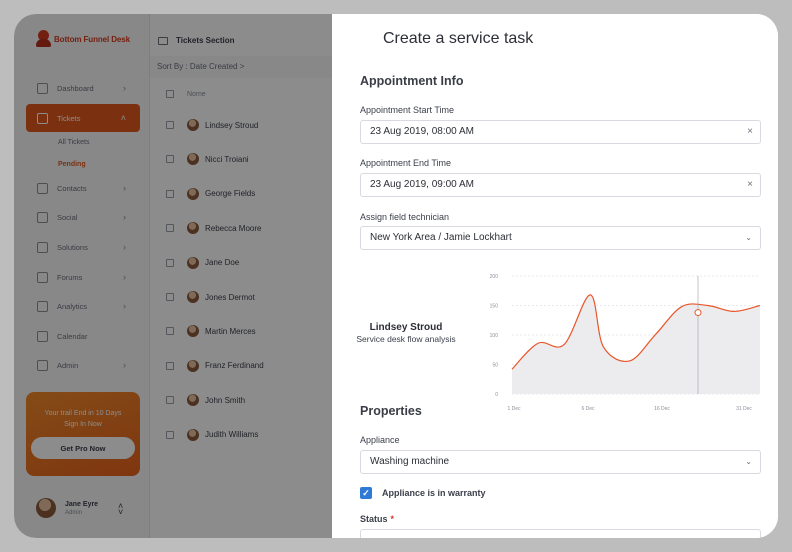 This screenshot has width=792, height=552. I want to click on x-tick-label: 1 Dec, so click(514, 409).